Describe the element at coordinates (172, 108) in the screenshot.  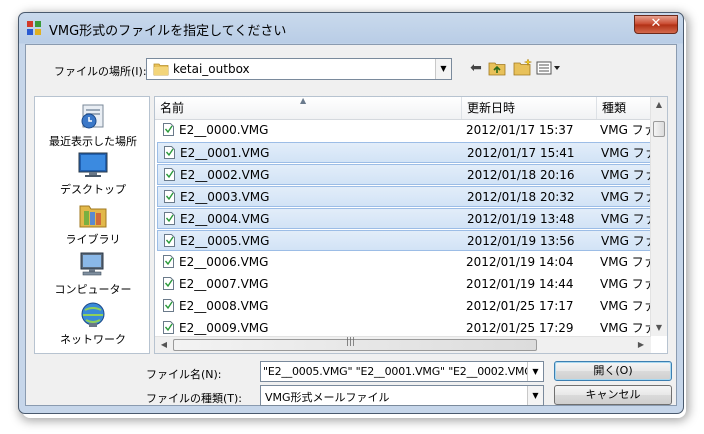
I see `column-label: 名前` at that location.